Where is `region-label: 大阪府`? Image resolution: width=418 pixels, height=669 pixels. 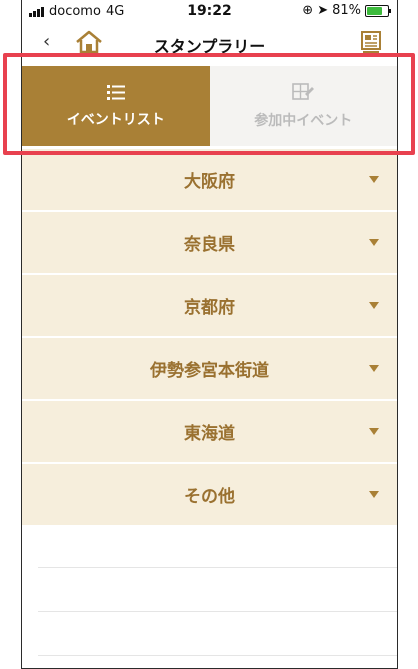 region-label: 大阪府 is located at coordinates (209, 182).